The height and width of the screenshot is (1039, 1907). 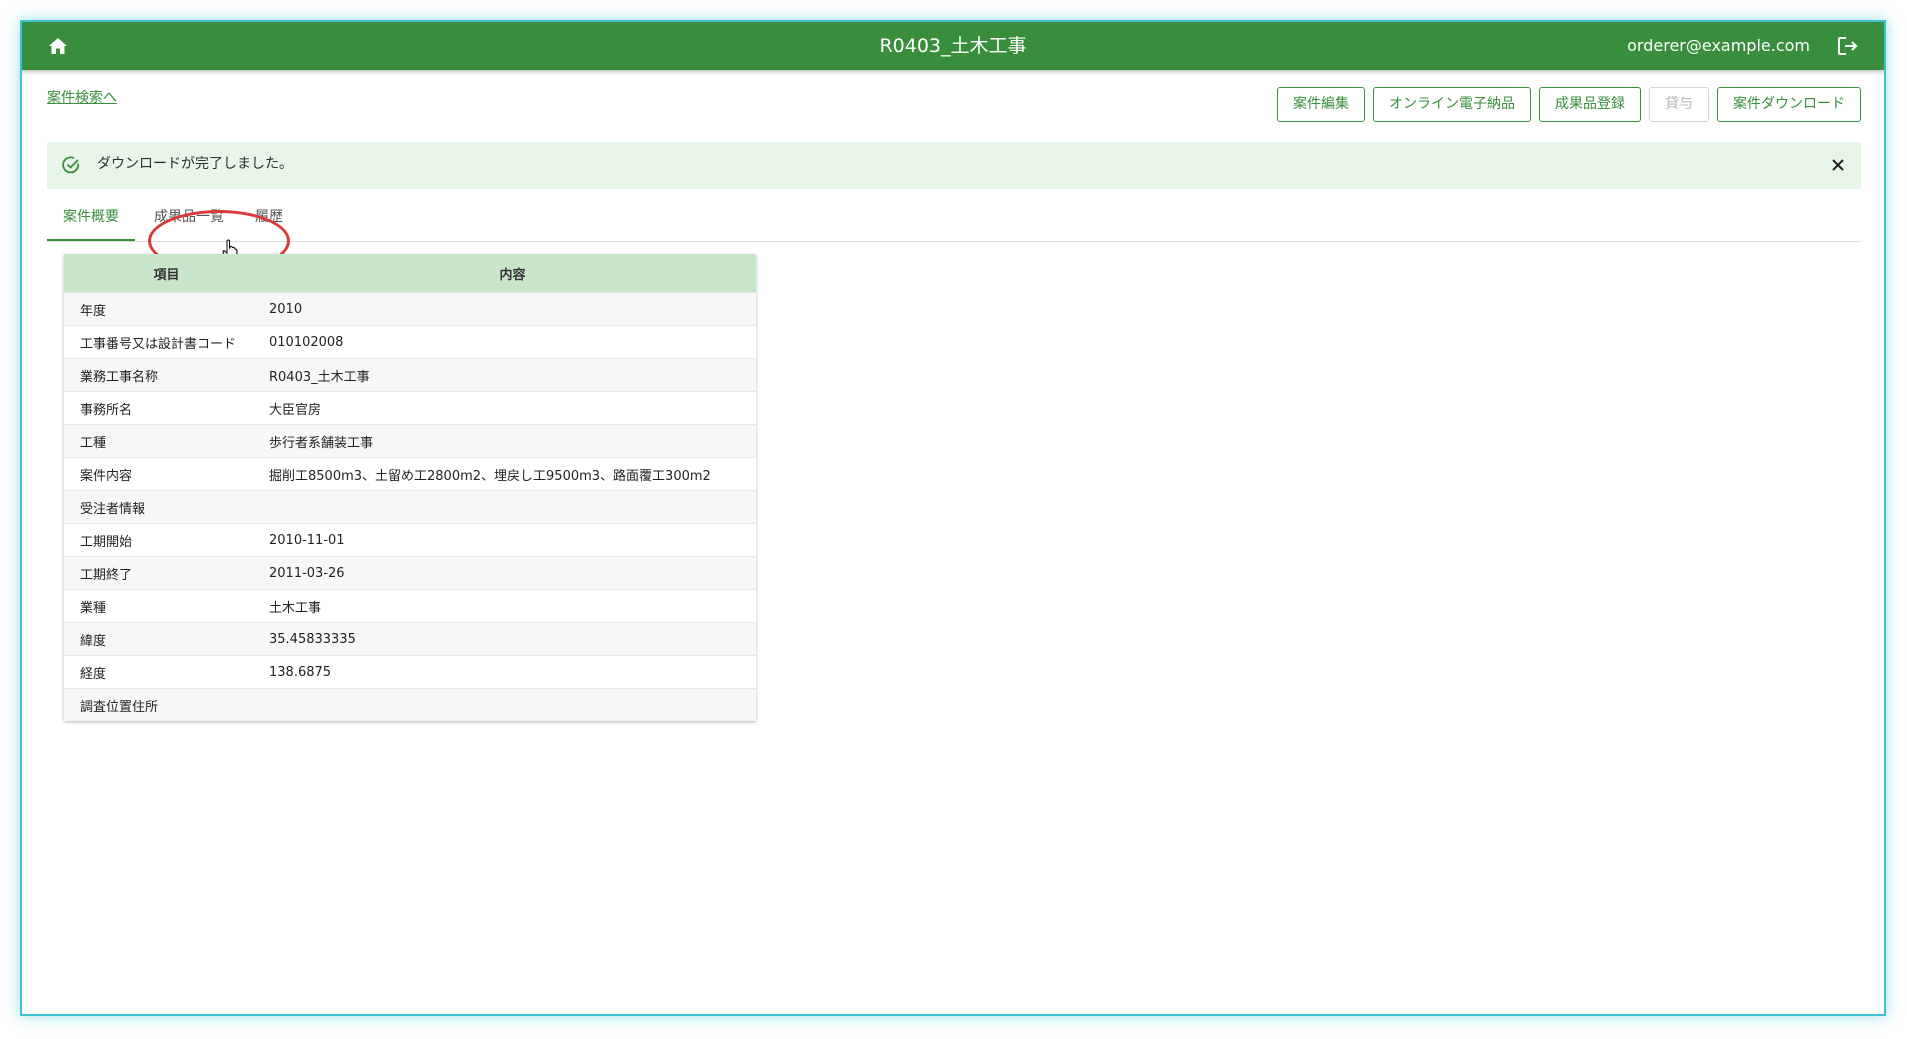 I want to click on alert-message: ダウンロードが完了しました。, so click(x=195, y=164).